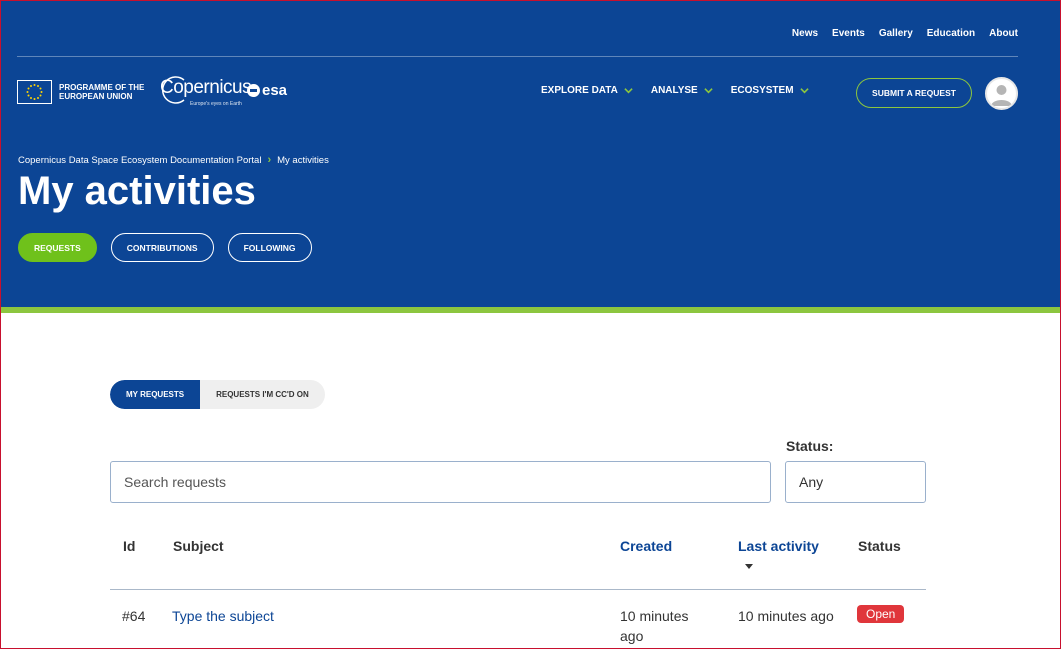 The width and height of the screenshot is (1061, 649). I want to click on copernicus-logo: Copernicus Europe's eyes on Earth, so click(206, 91).